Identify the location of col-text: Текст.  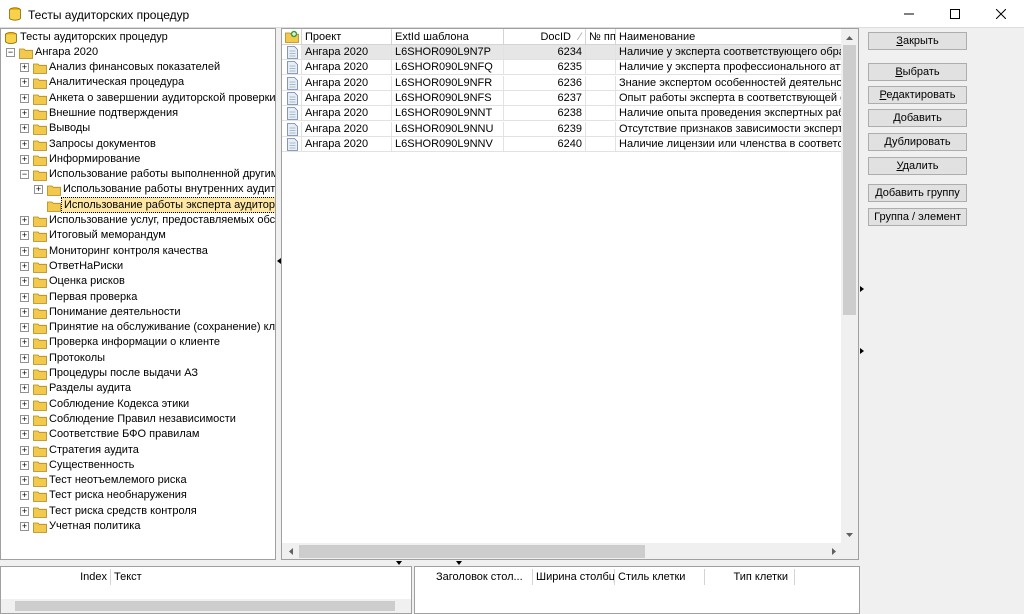
(181, 577).